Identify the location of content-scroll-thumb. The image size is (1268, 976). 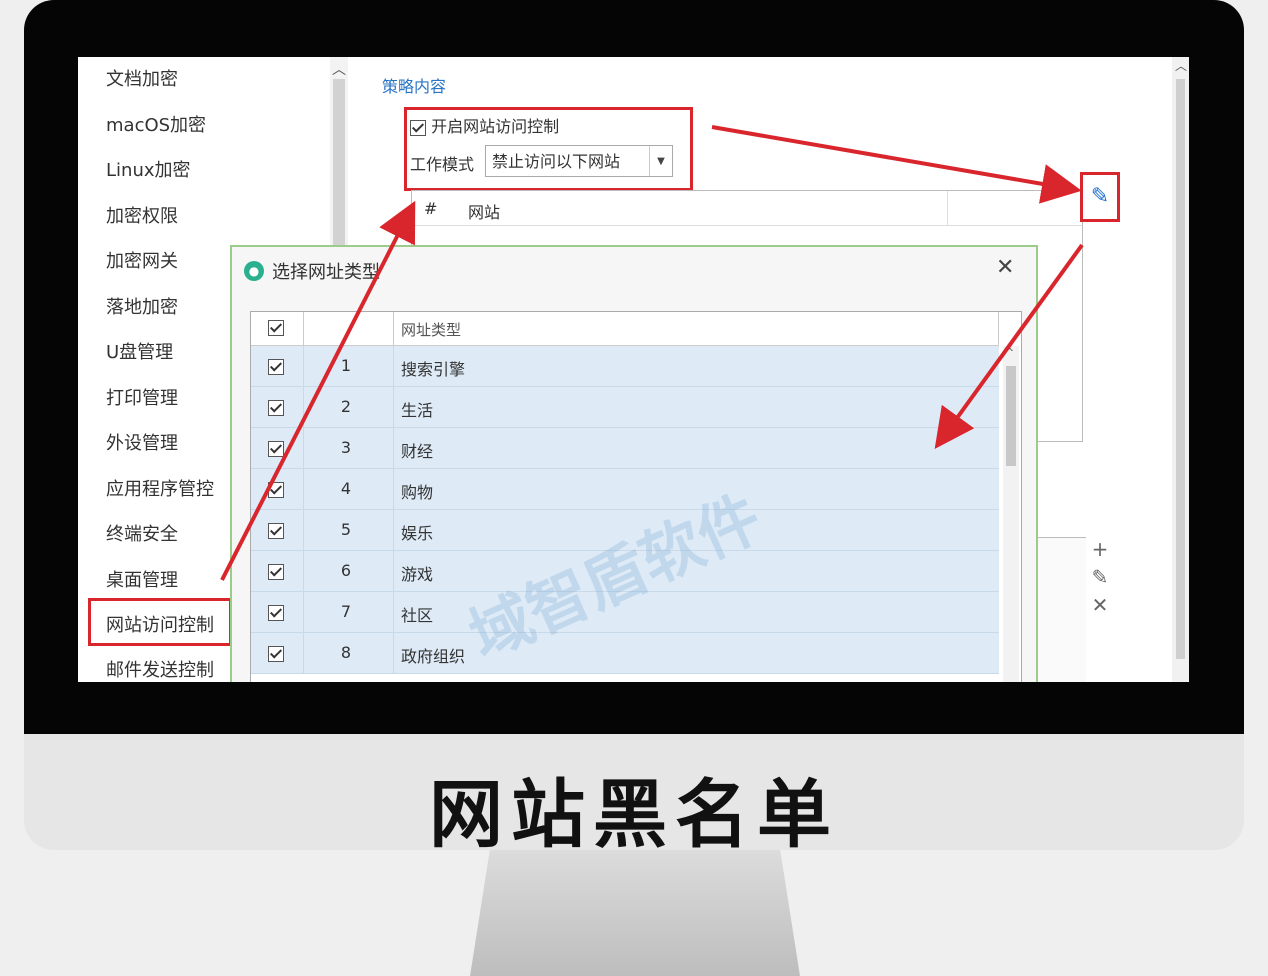
(1180, 369).